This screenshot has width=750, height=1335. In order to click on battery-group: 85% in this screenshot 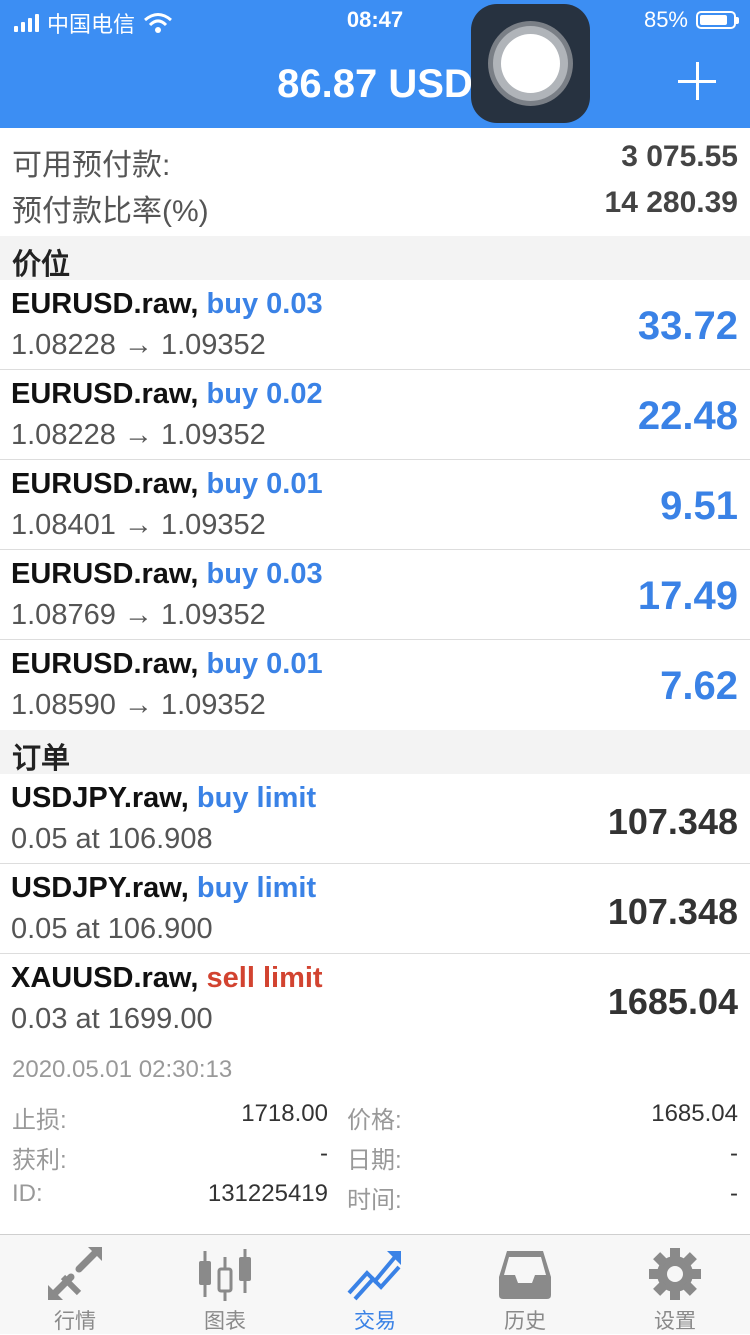, I will do `click(691, 20)`.